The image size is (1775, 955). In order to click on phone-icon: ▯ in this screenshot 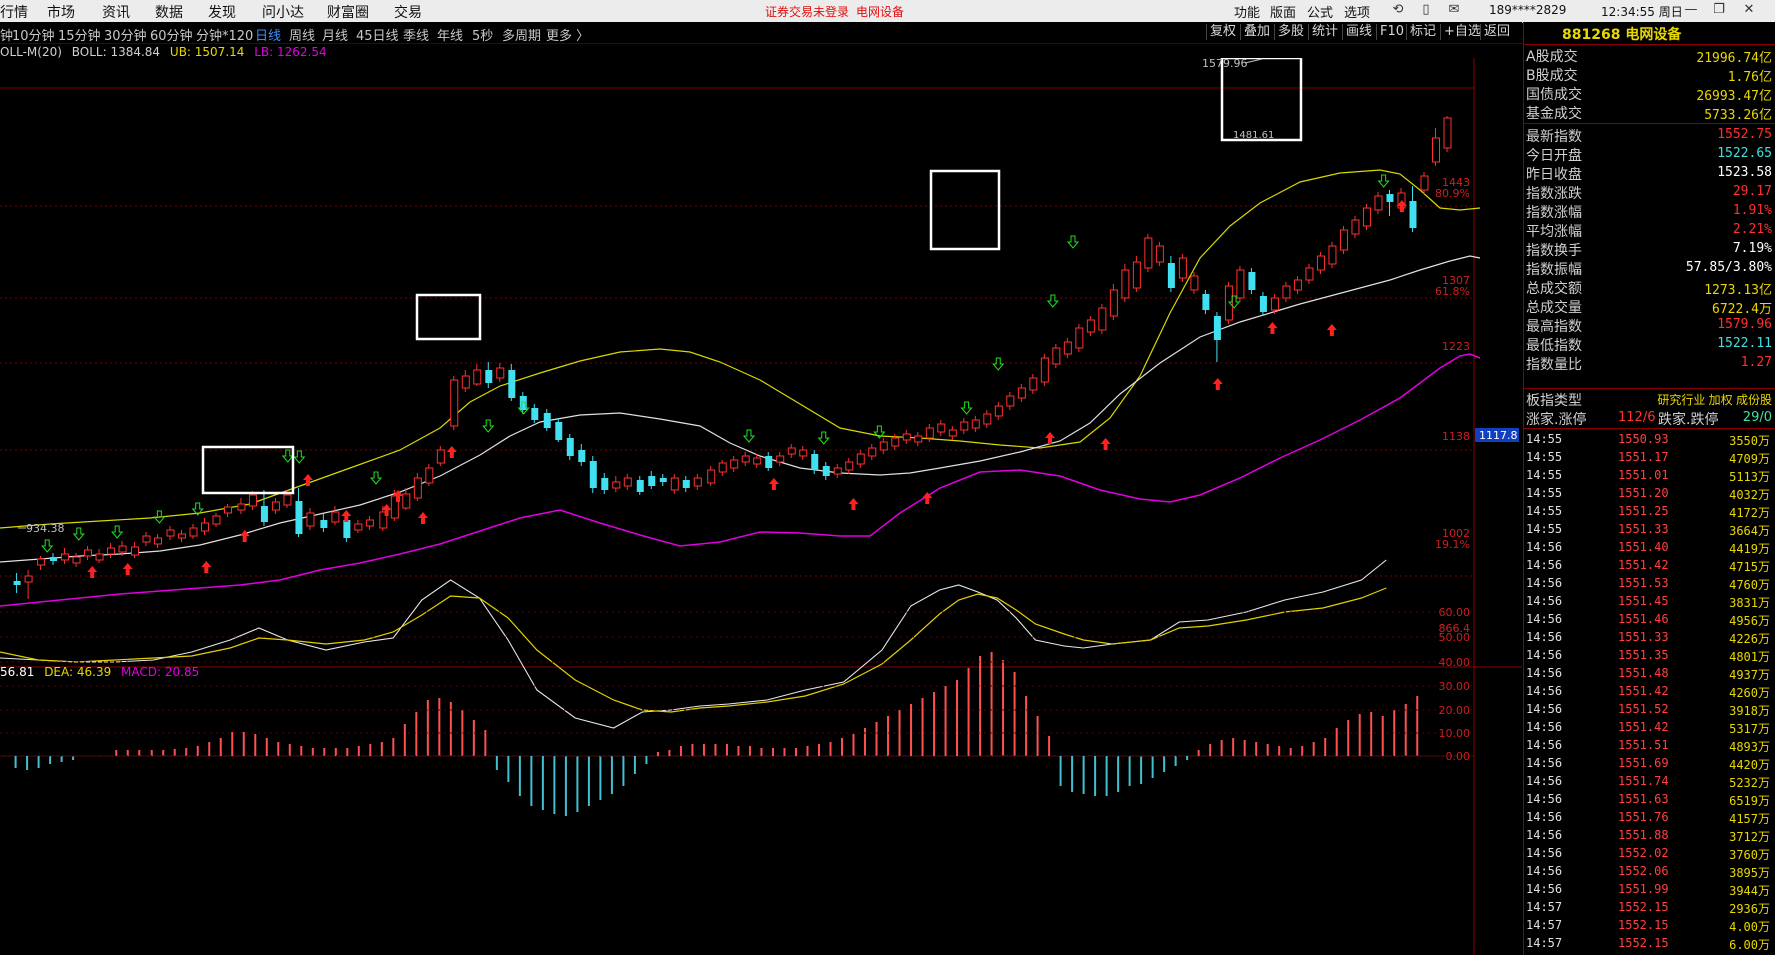, I will do `click(1426, 10)`.